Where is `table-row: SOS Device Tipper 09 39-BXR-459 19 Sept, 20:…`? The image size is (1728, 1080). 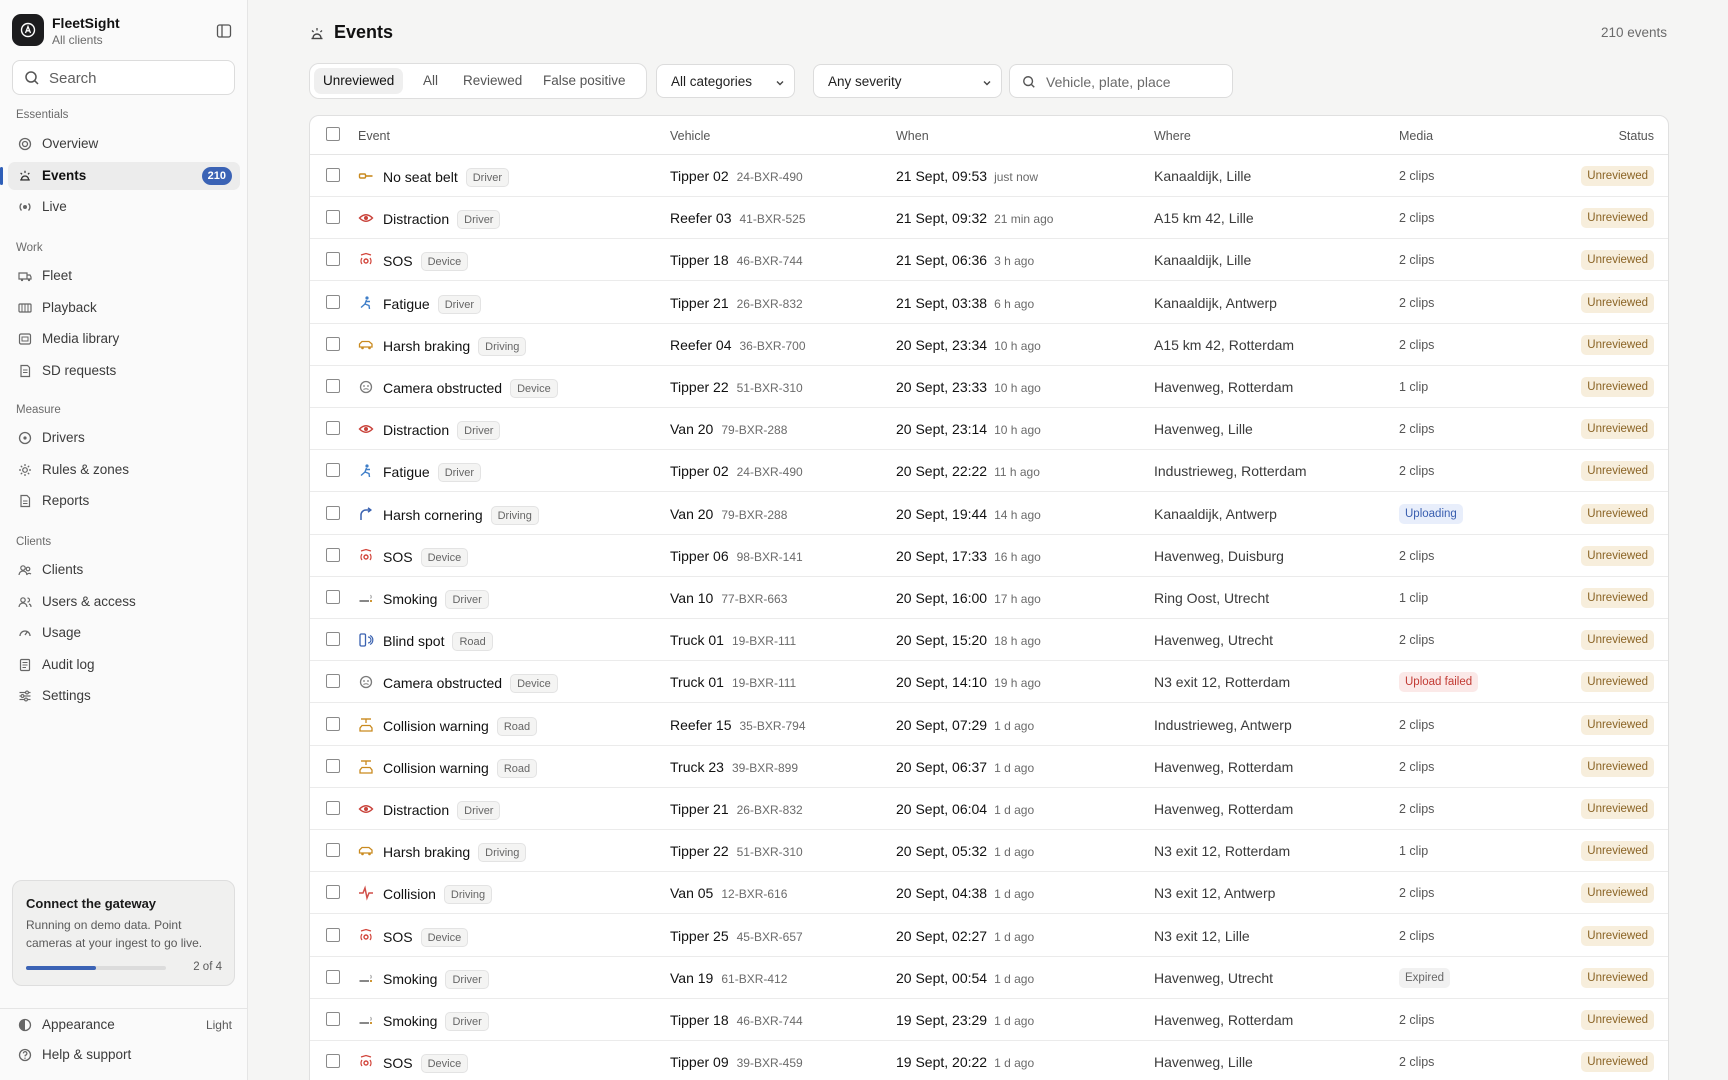 table-row: SOS Device Tipper 09 39-BXR-459 19 Sept, 20:… is located at coordinates (989, 1060).